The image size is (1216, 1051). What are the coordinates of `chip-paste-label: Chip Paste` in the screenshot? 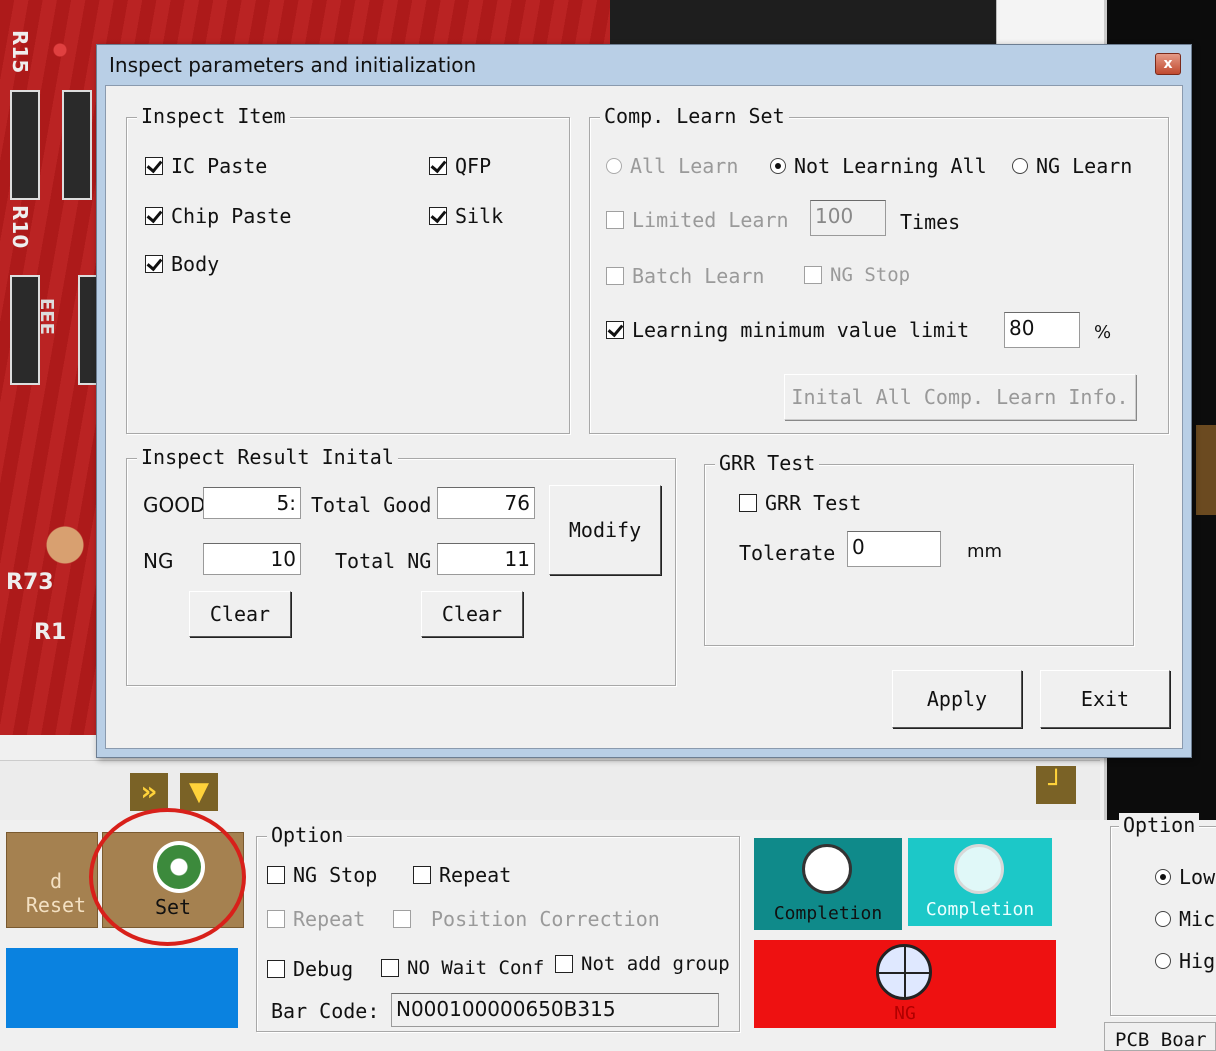 It's located at (231, 216).